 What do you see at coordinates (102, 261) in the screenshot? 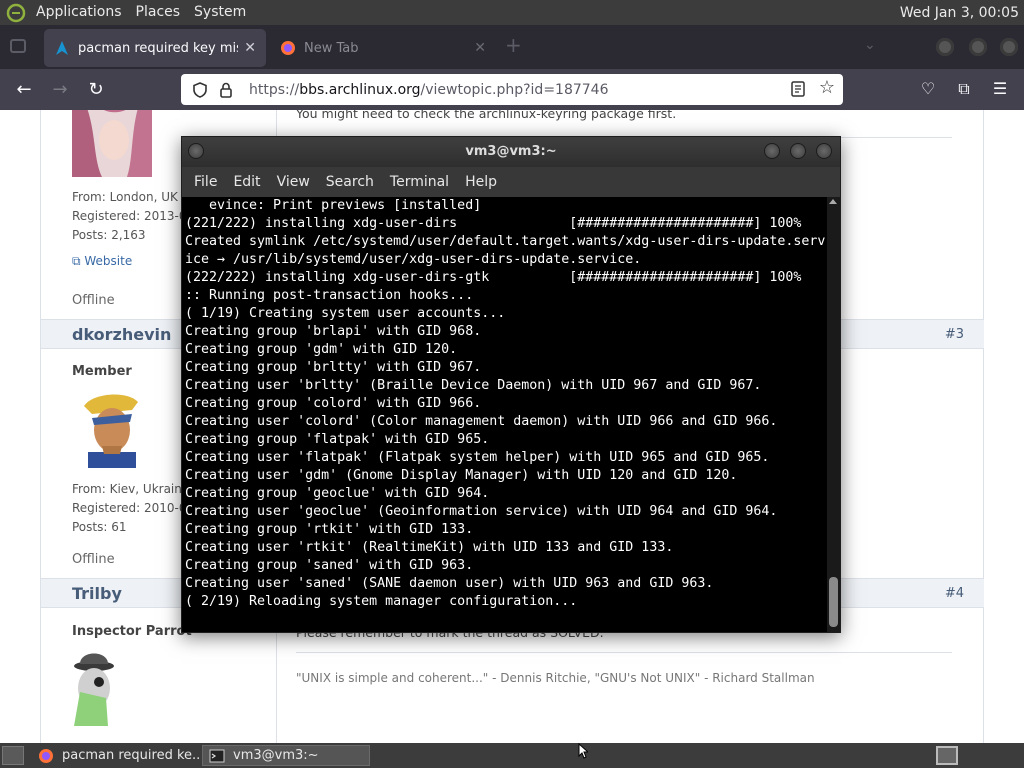
I see `website-link: ⧉ Website` at bounding box center [102, 261].